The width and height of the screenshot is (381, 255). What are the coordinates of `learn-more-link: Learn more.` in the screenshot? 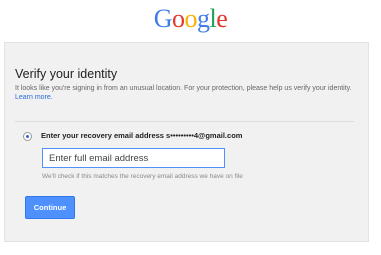 It's located at (34, 97).